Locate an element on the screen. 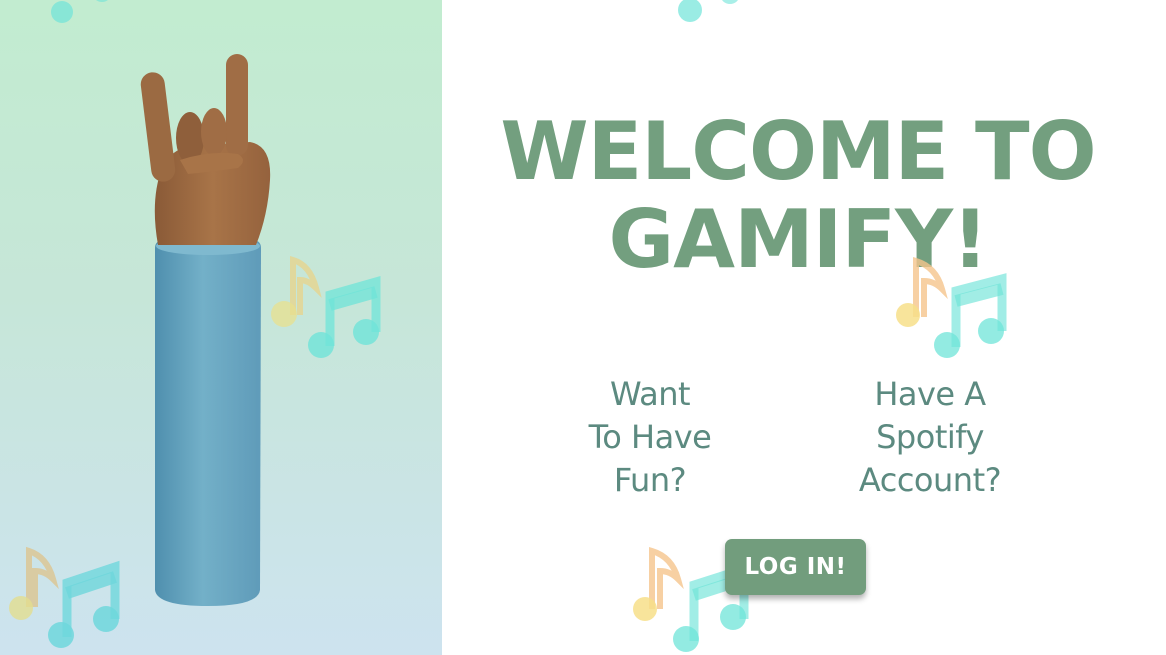 The image size is (1166, 655). question-line: Want is located at coordinates (650, 394).